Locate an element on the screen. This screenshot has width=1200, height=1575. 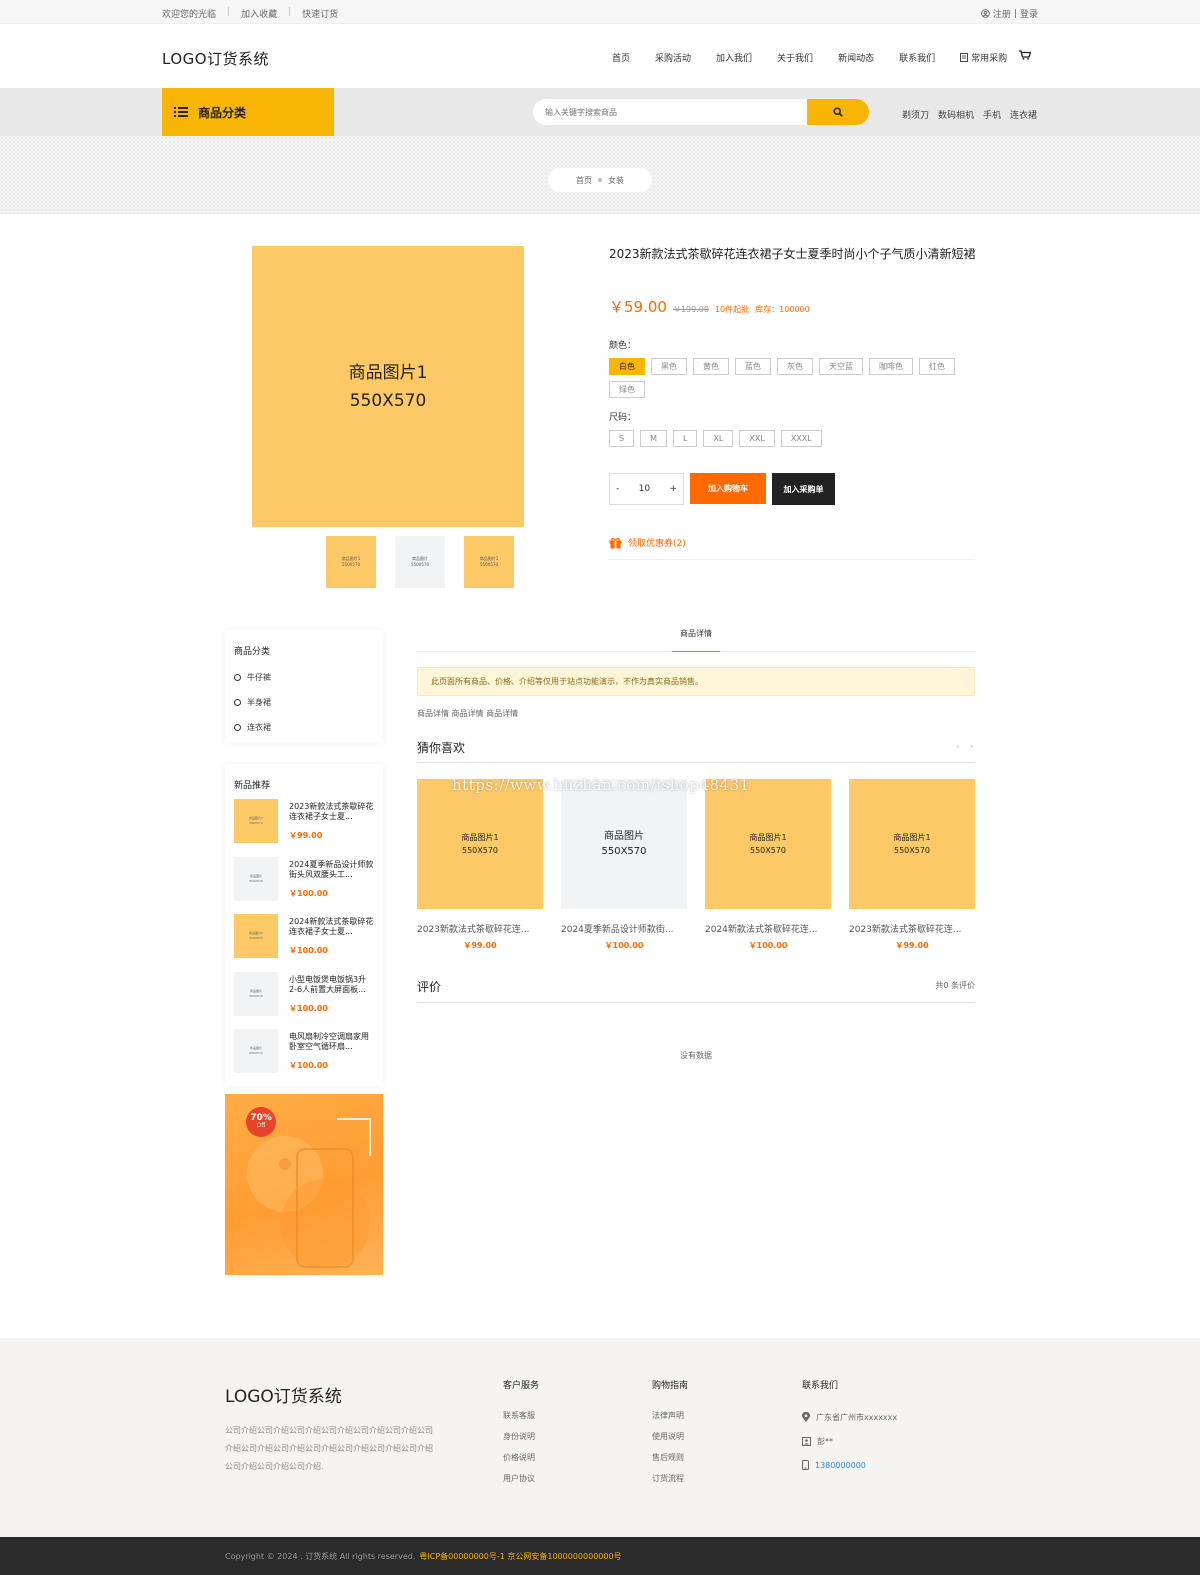
tab-product-detail: 商品详情 is located at coordinates (696, 641).